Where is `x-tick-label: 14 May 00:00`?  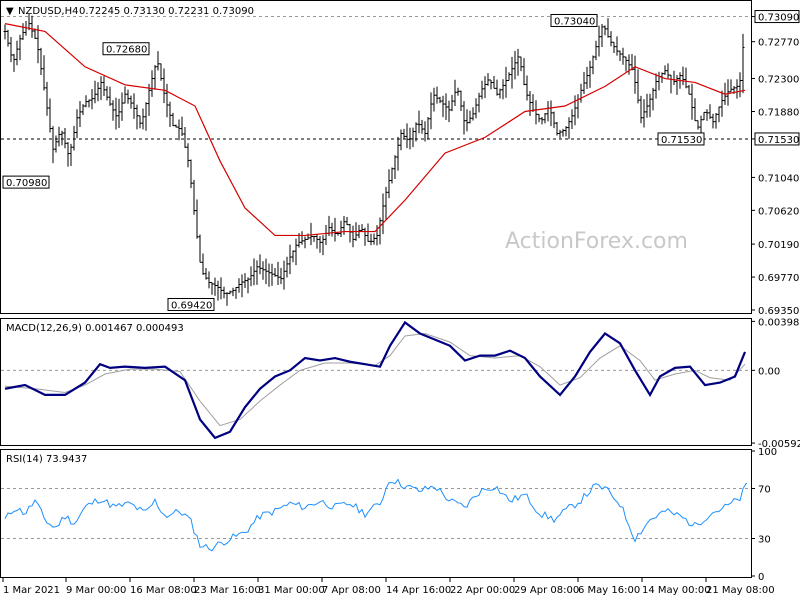 x-tick-label: 14 May 00:00 is located at coordinates (676, 590).